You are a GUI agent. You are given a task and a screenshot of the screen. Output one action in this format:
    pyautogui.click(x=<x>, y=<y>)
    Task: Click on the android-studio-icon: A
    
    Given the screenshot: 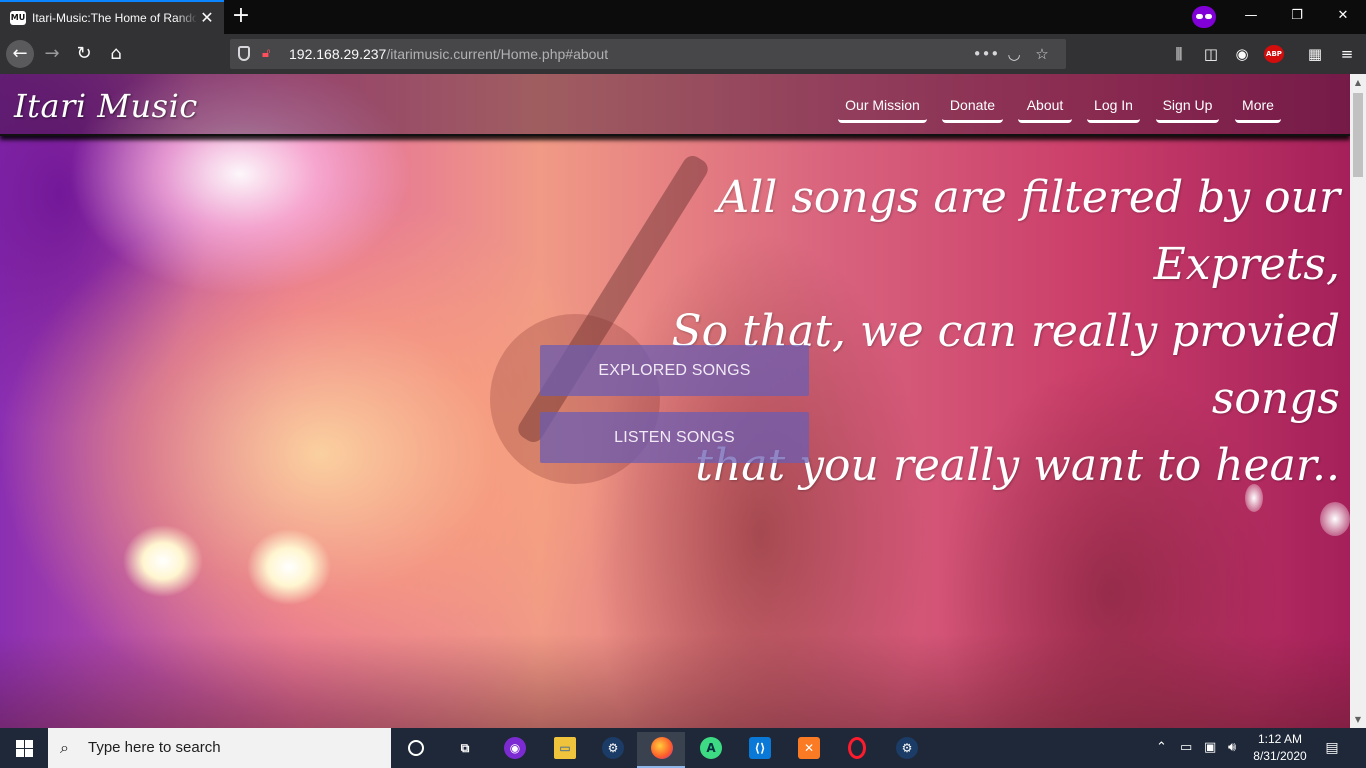 What is the action you would take?
    pyautogui.click(x=710, y=750)
    